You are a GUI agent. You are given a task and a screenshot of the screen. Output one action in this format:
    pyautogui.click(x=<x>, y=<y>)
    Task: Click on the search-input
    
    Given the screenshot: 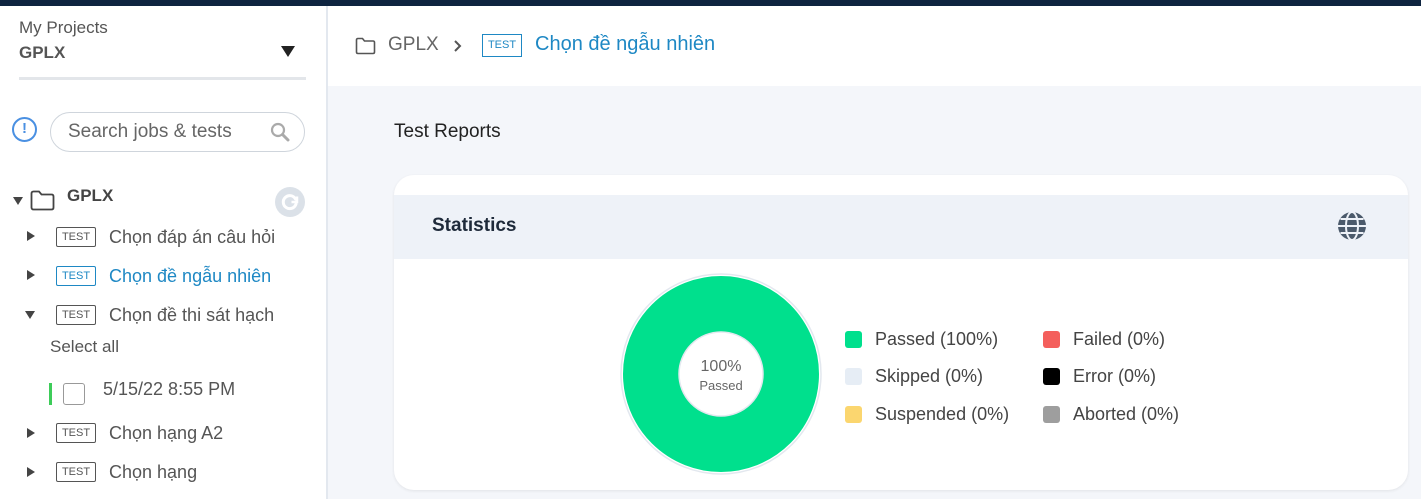 What is the action you would take?
    pyautogui.click(x=168, y=132)
    